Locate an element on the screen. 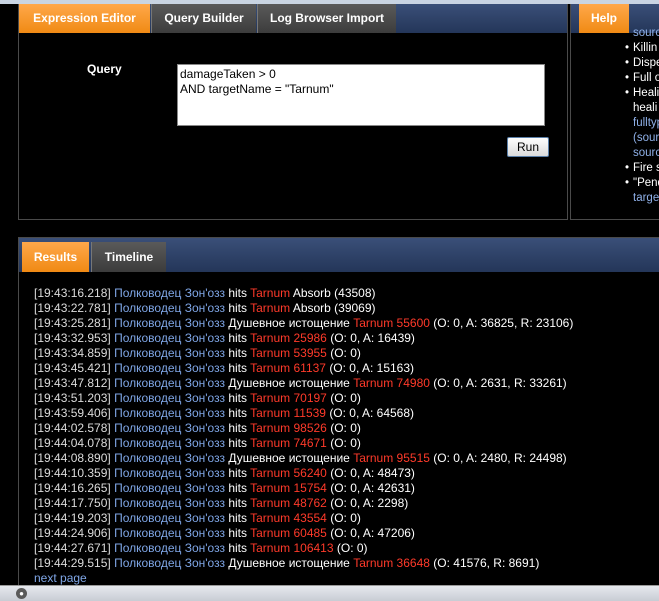 Image resolution: width=659 pixels, height=601 pixels. help-link: targe is located at coordinates (646, 198).